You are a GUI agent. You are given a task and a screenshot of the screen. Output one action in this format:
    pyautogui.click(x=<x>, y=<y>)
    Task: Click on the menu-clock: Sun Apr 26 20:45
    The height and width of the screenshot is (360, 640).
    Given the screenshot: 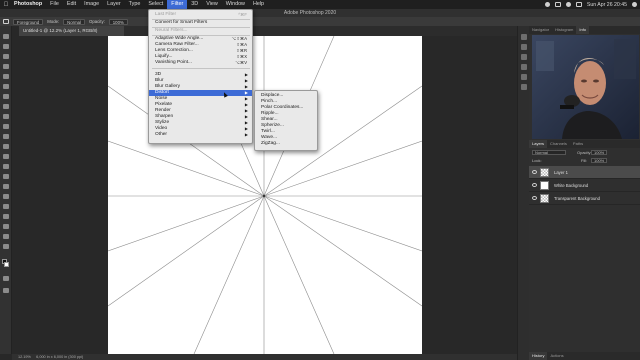 What is the action you would take?
    pyautogui.click(x=607, y=5)
    